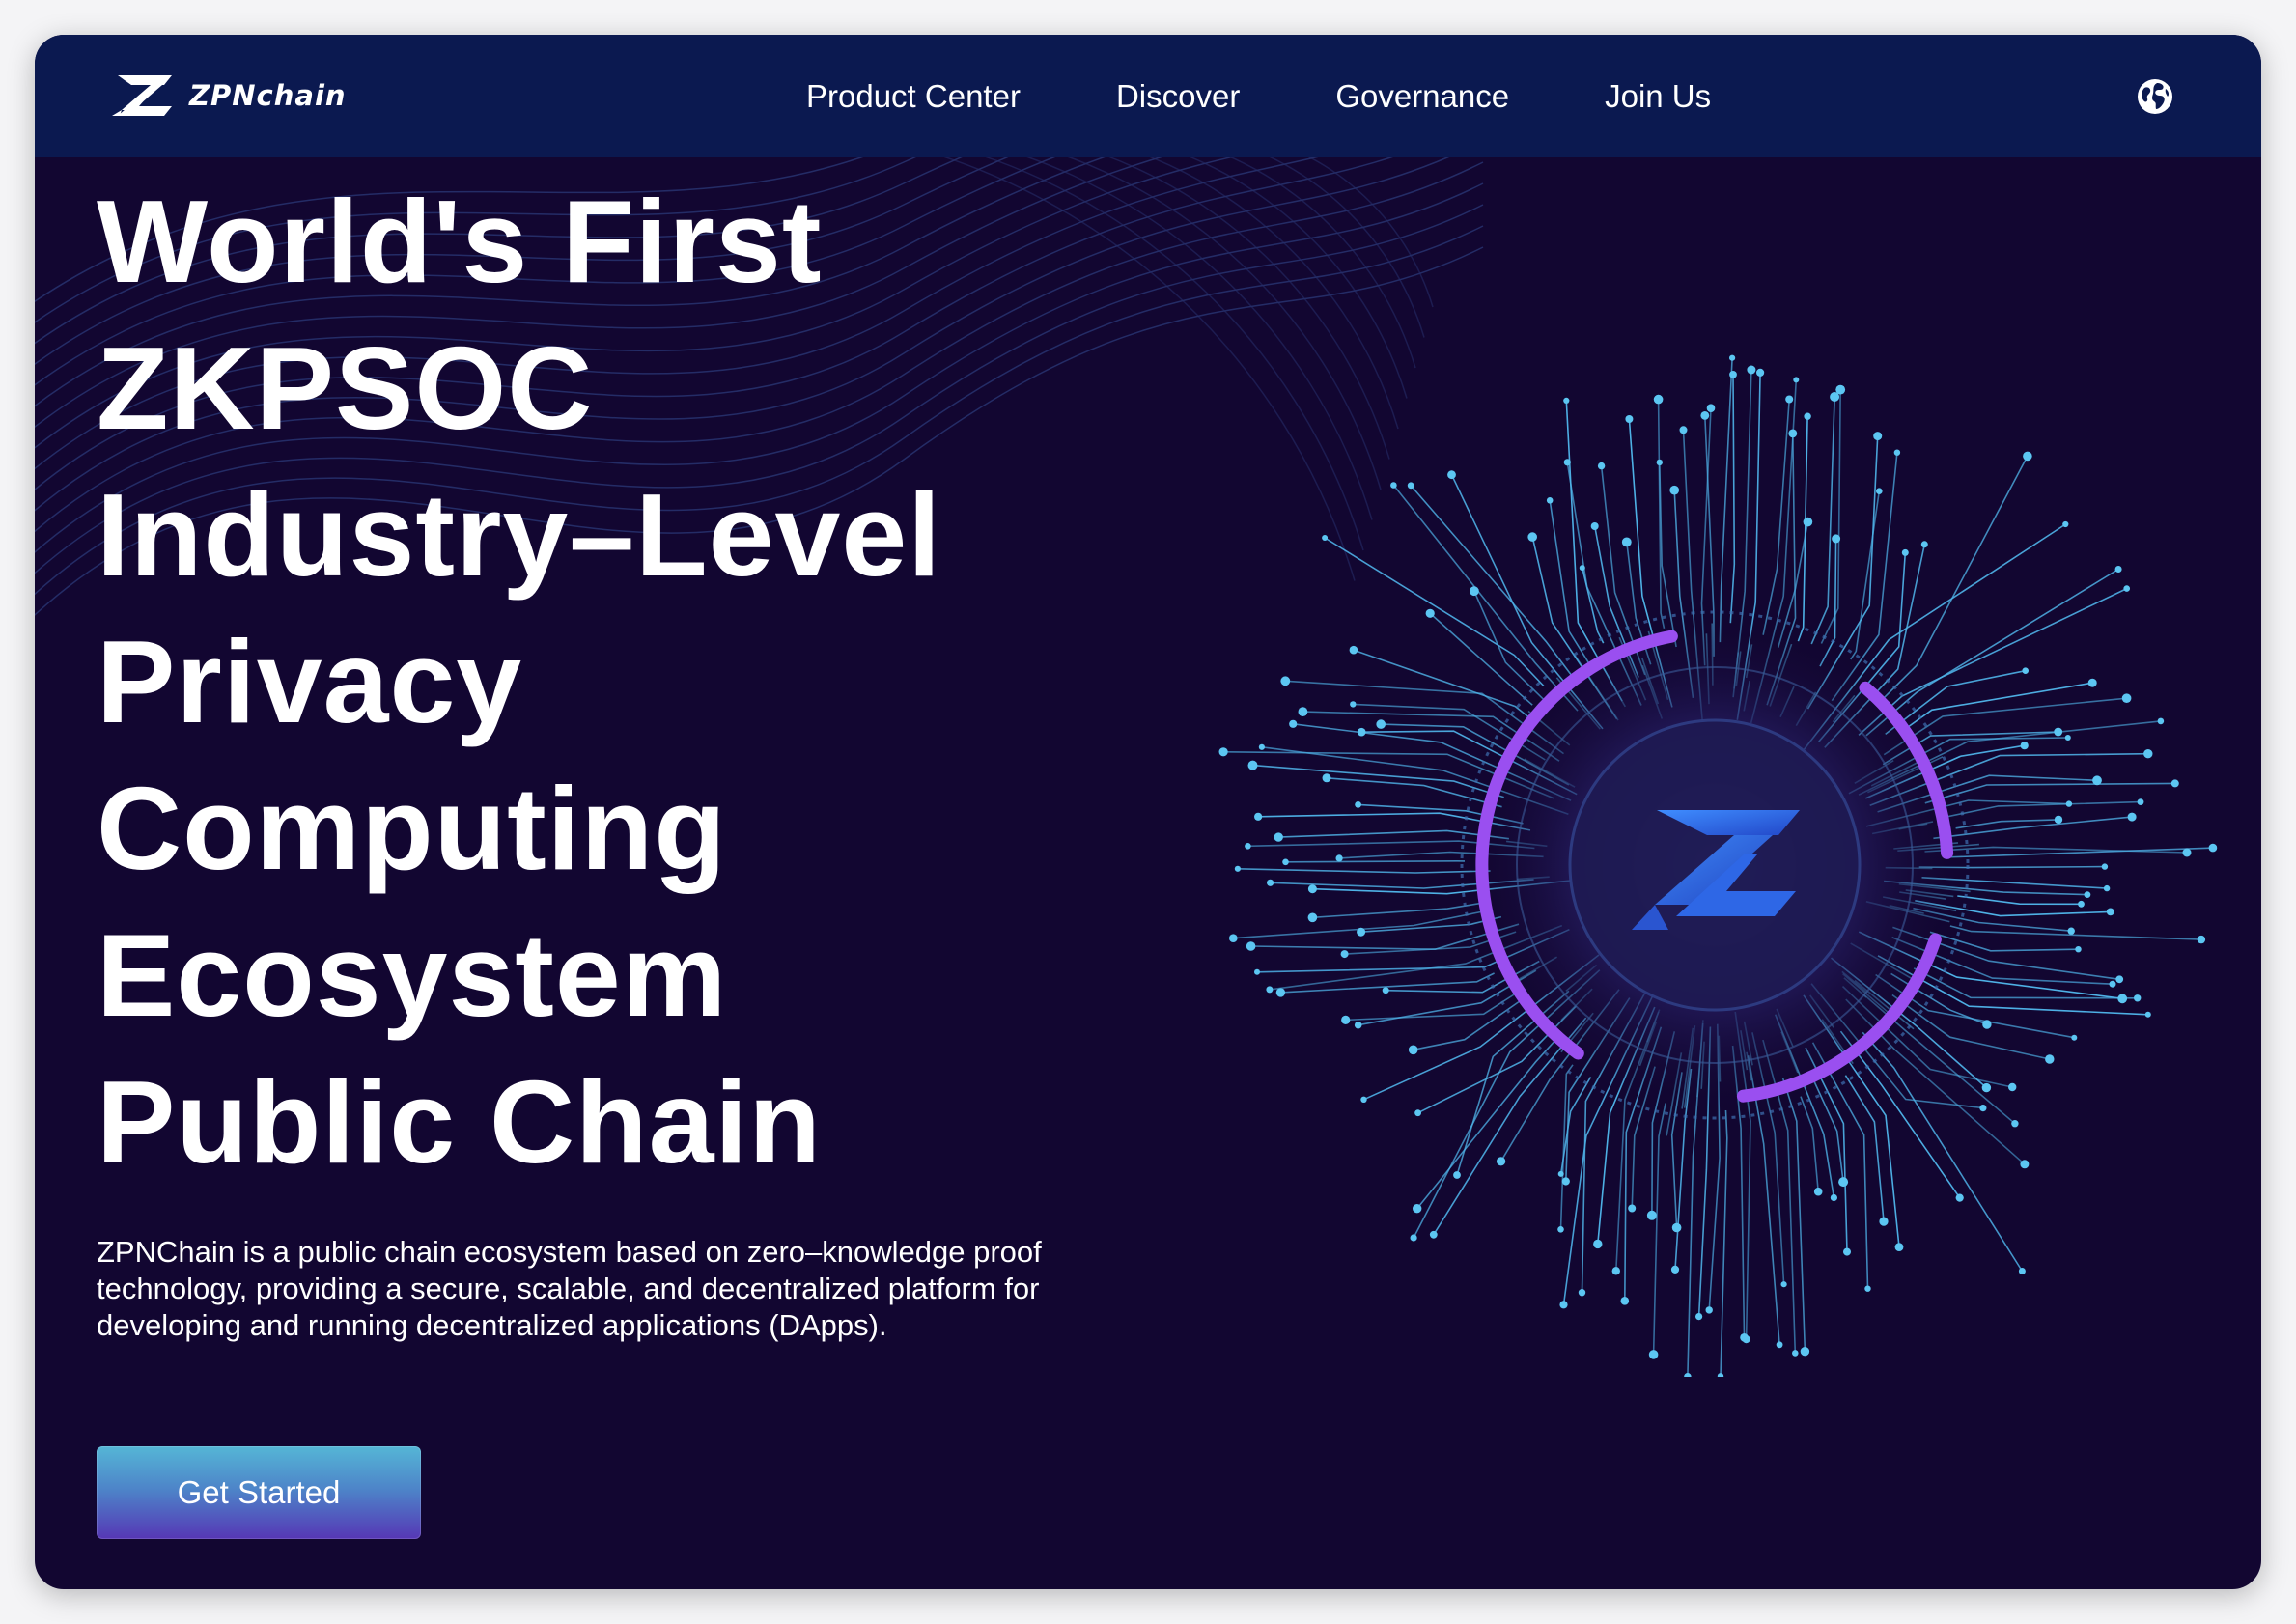 This screenshot has height=1624, width=2296. What do you see at coordinates (345, 388) in the screenshot?
I see `hero-title-line: ZKPSOC` at bounding box center [345, 388].